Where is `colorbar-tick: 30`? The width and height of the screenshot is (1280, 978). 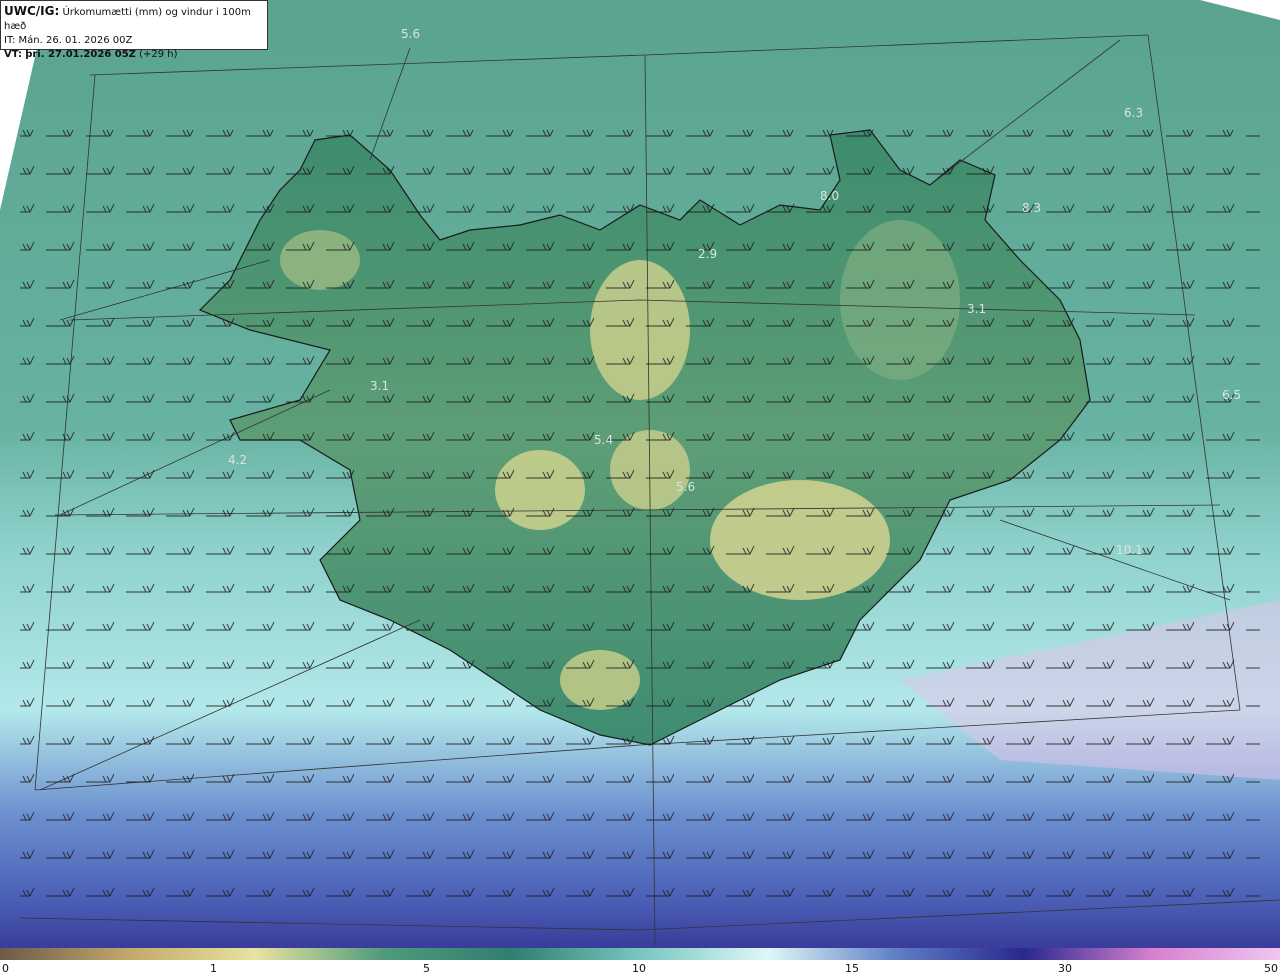
colorbar-tick: 30 is located at coordinates (1065, 968).